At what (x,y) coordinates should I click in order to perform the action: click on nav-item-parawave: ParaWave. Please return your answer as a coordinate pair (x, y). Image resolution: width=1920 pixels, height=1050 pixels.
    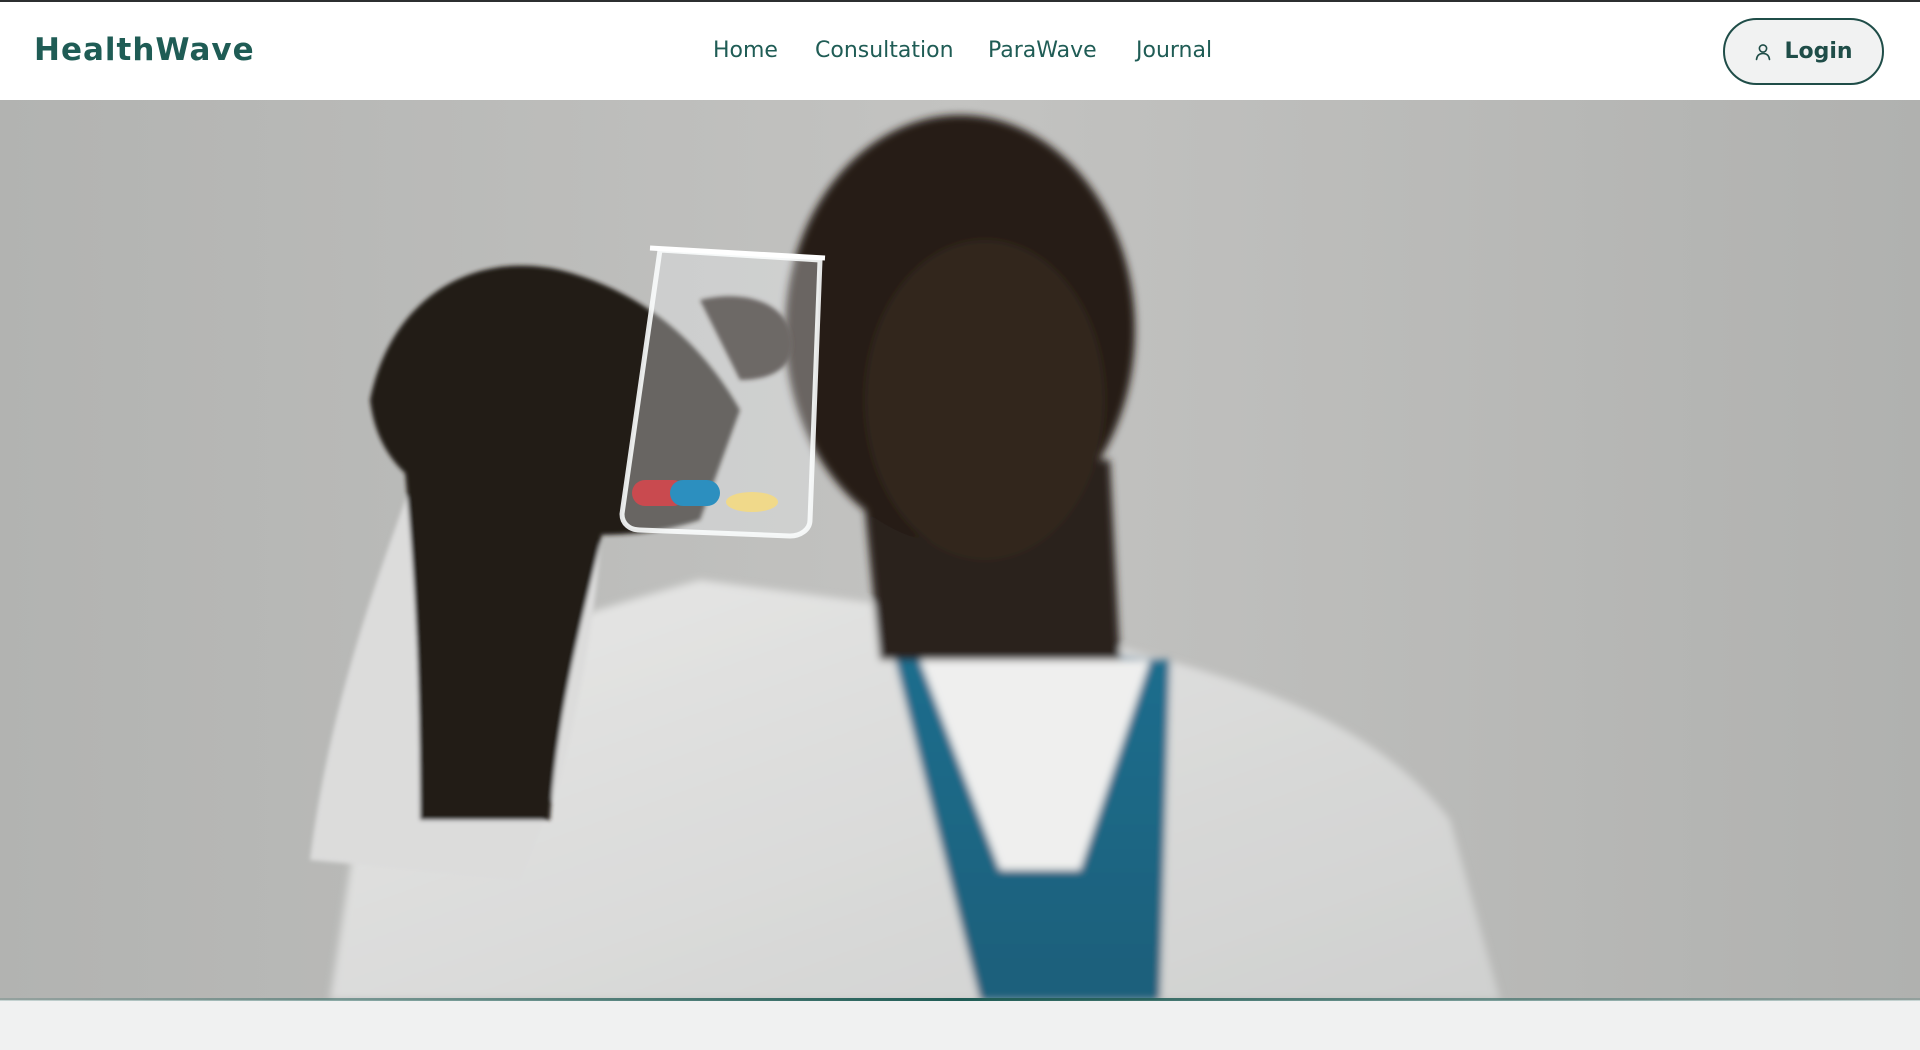
    Looking at the image, I should click on (1042, 51).